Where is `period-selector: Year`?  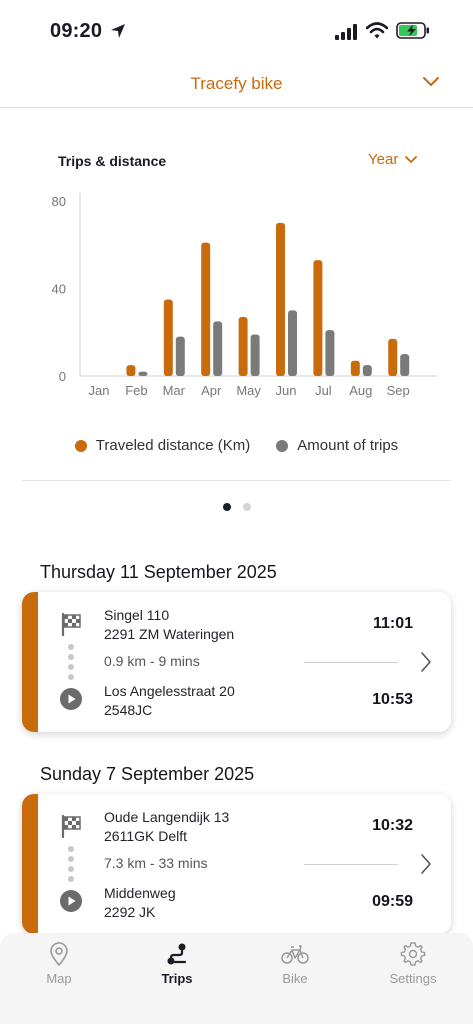 period-selector: Year is located at coordinates (393, 159).